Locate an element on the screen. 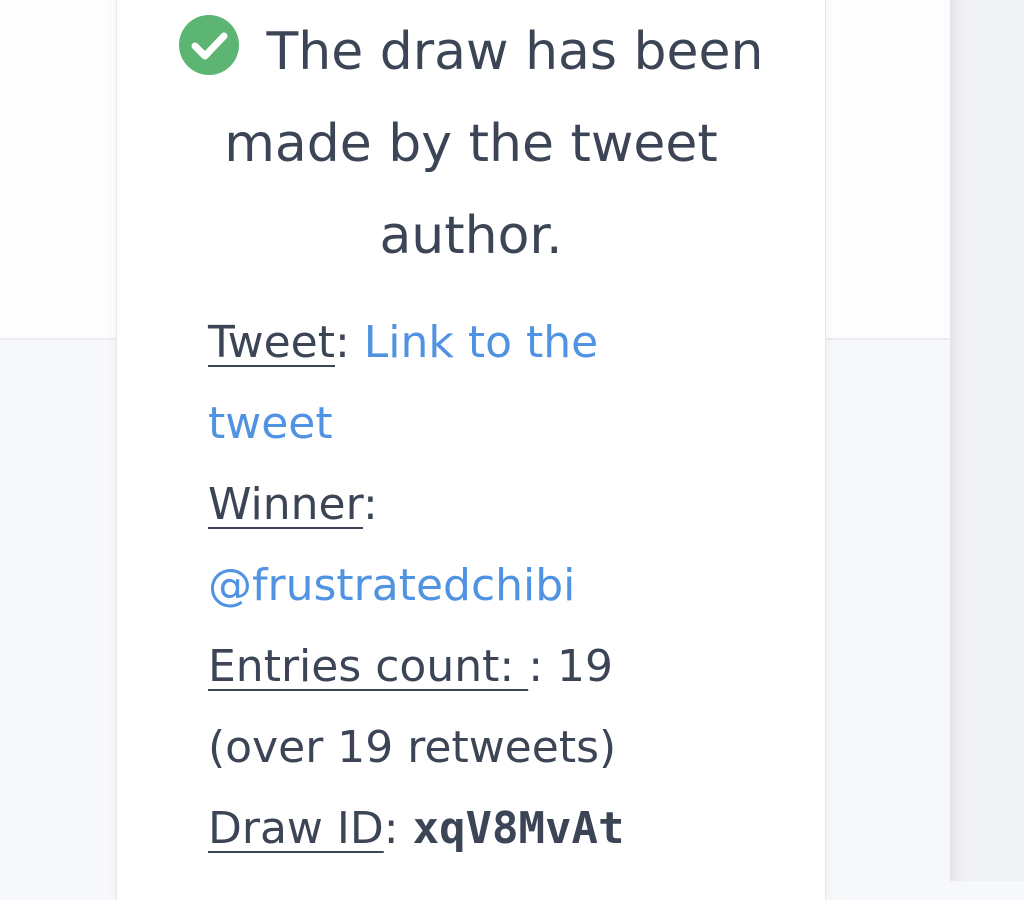 This screenshot has width=1024, height=900. winner-handle-link: @frustratedchibi is located at coordinates (391, 585).